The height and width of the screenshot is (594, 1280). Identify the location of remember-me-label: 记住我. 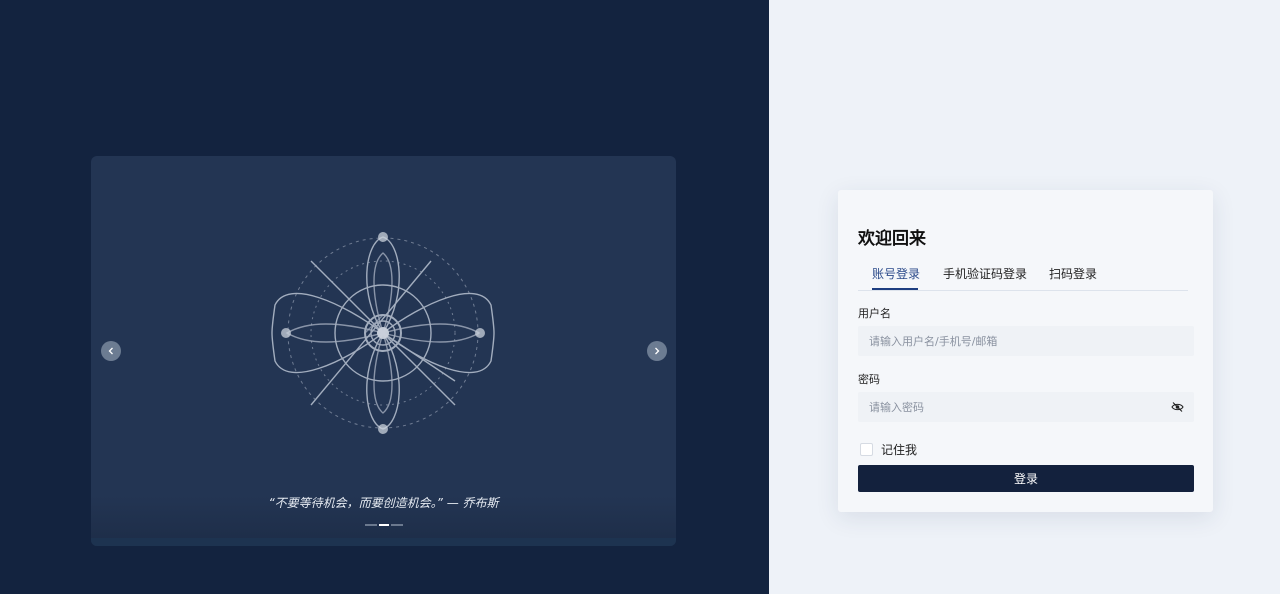
(899, 449).